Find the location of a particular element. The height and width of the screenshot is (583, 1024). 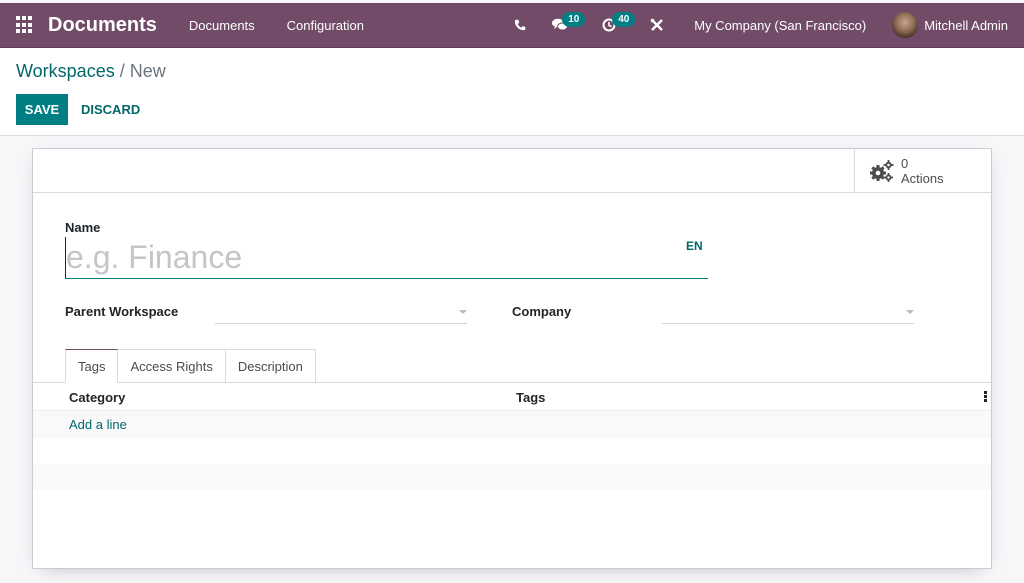

tab-tags: Tags is located at coordinates (92, 366).